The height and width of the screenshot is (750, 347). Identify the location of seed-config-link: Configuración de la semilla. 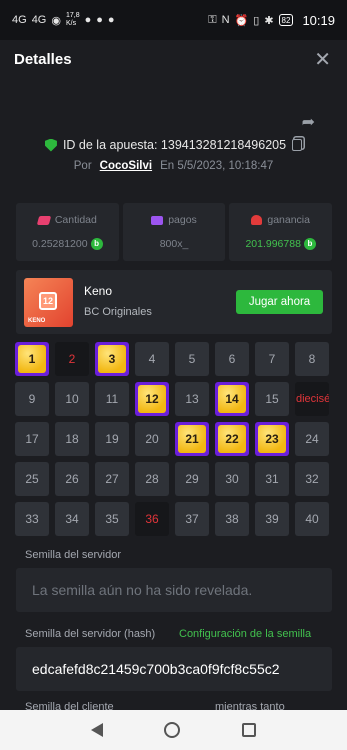
(245, 634).